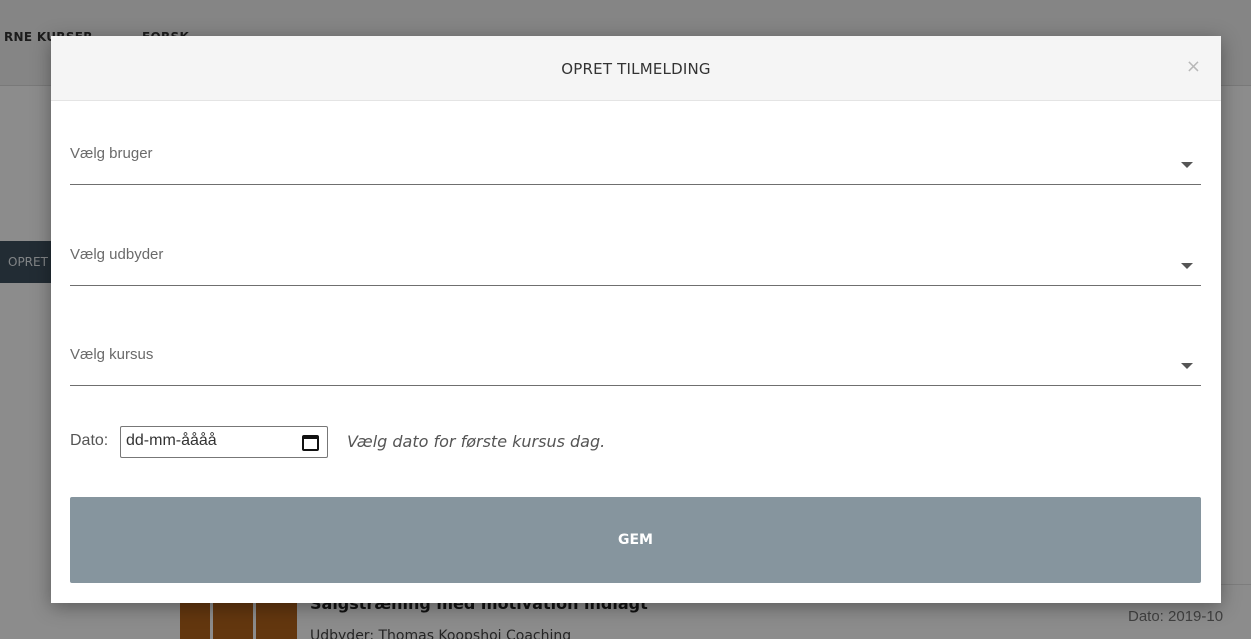  Describe the element at coordinates (224, 442) in the screenshot. I see `date-input: dd-mm-åååå` at that location.